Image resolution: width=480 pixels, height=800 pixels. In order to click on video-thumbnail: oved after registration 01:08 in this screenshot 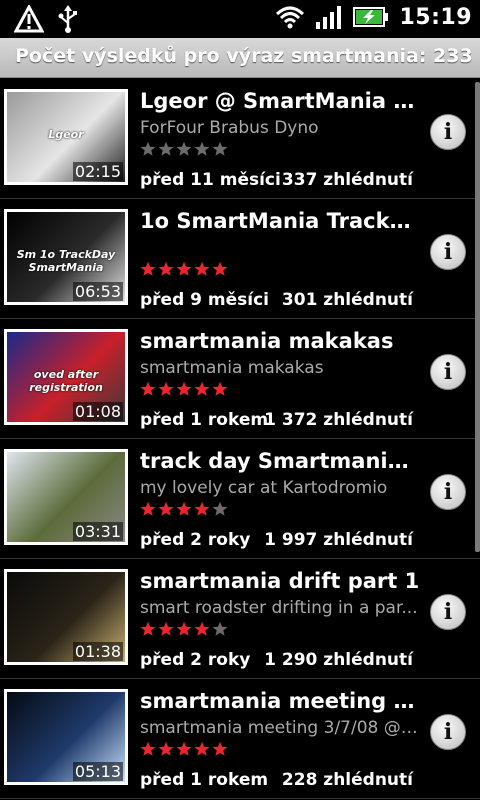, I will do `click(66, 377)`.